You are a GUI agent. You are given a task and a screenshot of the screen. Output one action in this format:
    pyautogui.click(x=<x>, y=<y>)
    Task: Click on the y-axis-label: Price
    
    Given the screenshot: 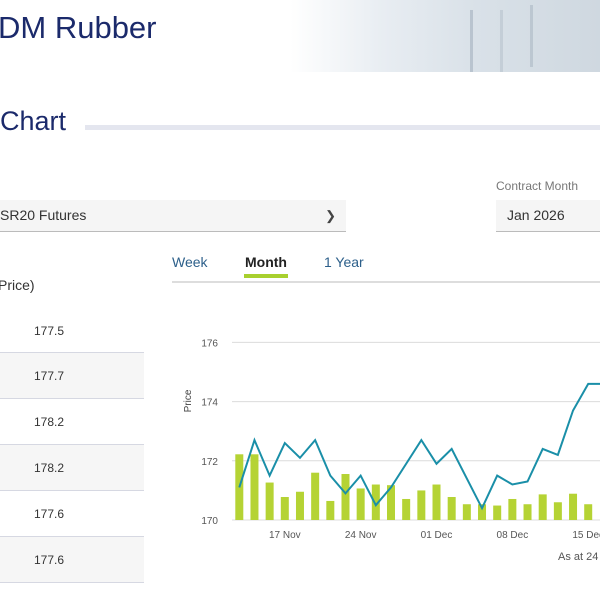 What is the action you would take?
    pyautogui.click(x=188, y=400)
    